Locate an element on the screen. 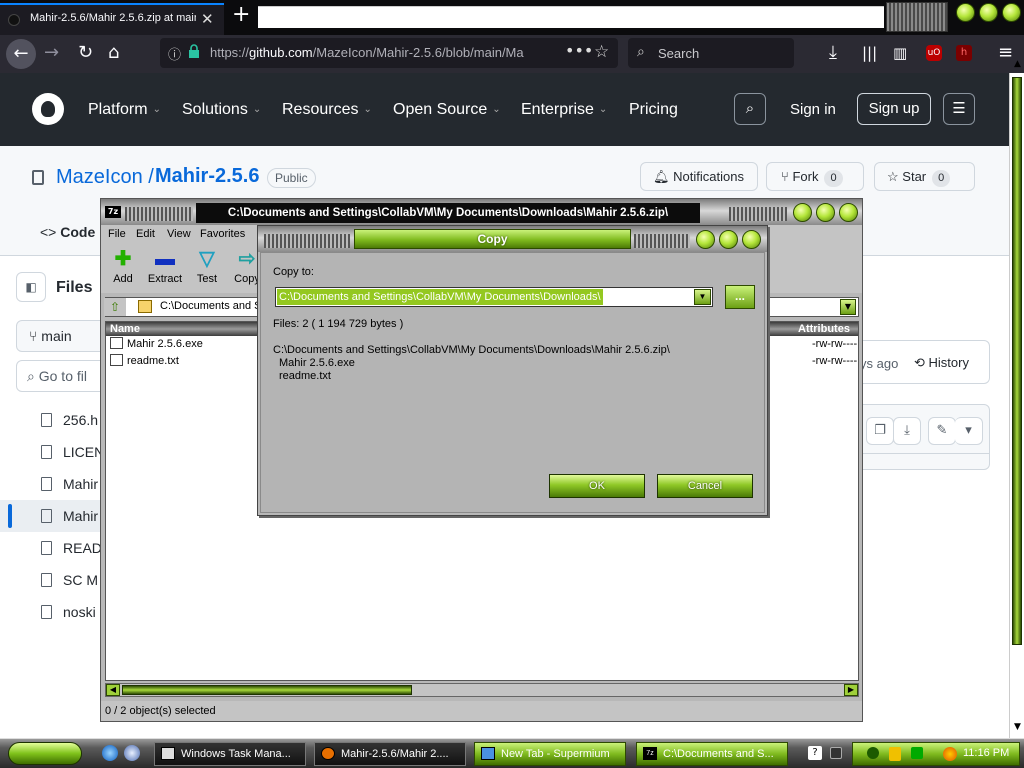 The image size is (1024, 768). nav-solutions: Solutions ⌄ is located at coordinates (221, 110).